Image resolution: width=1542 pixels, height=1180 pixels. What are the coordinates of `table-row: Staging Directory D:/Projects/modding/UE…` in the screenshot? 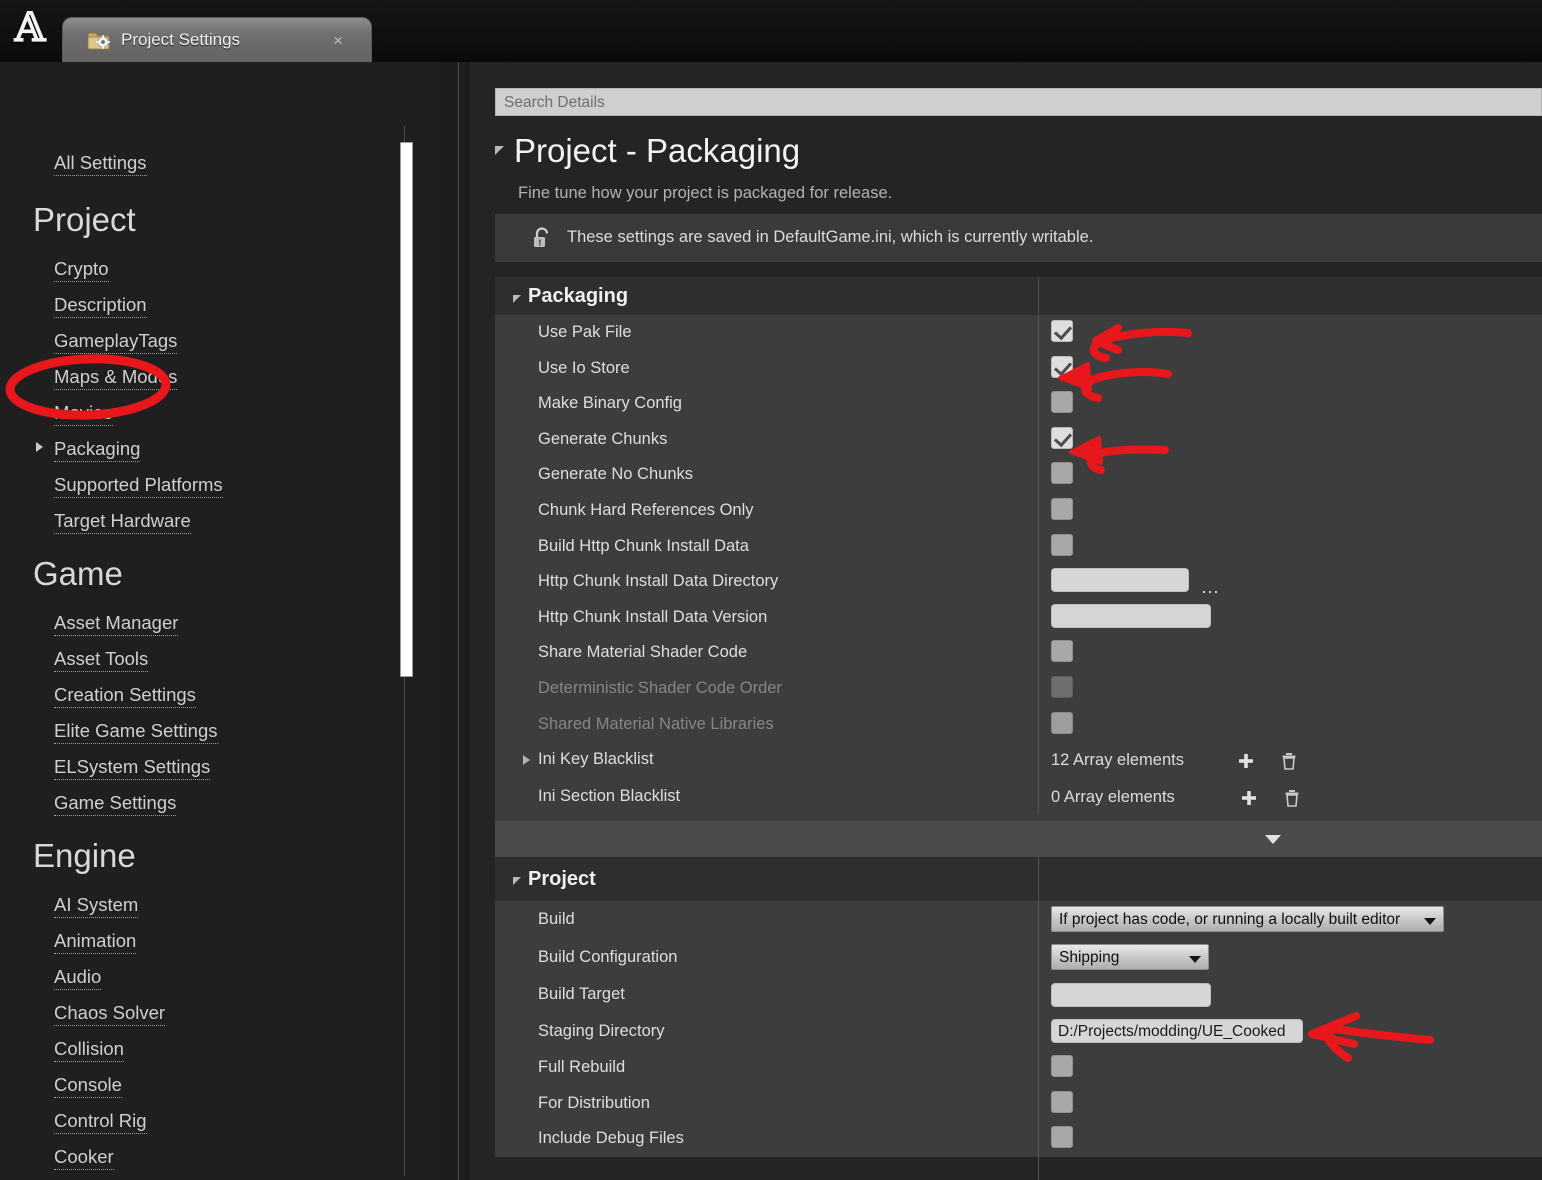 It's located at (1018, 1032).